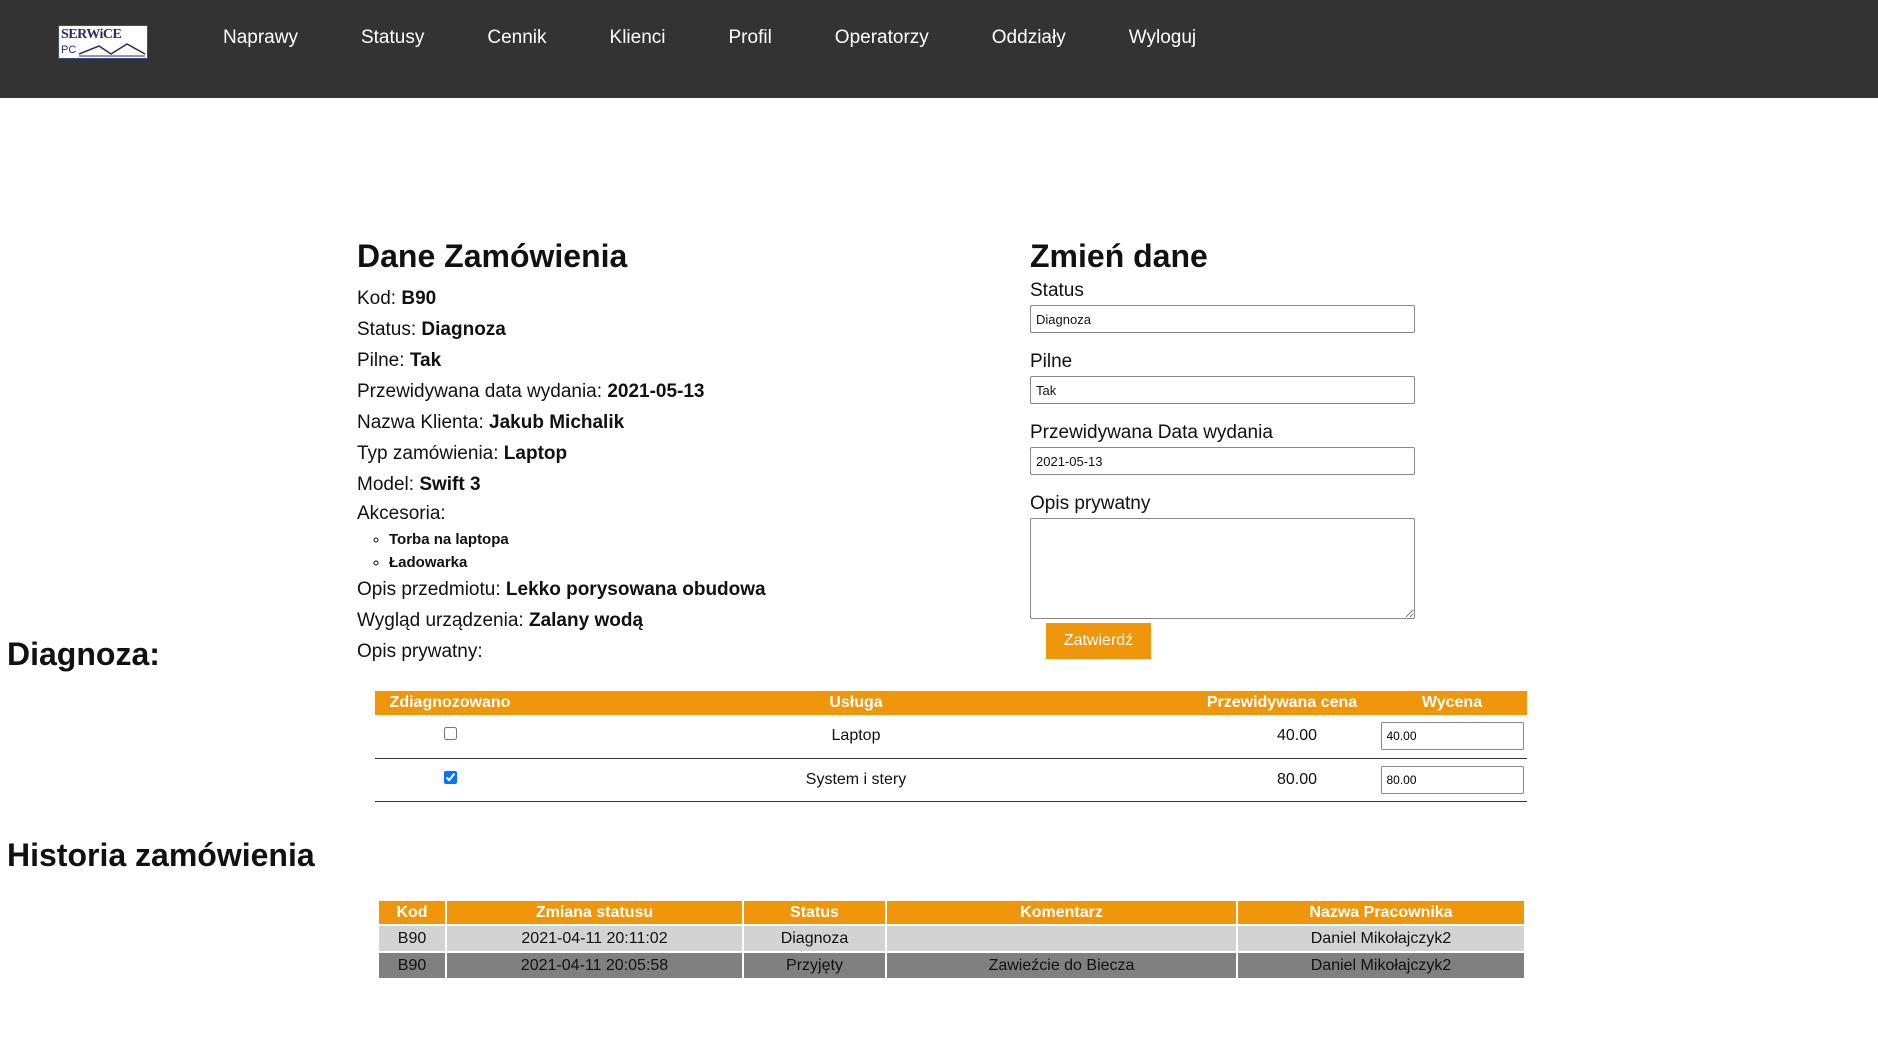 This screenshot has height=1042, width=1878. Describe the element at coordinates (594, 965) in the screenshot. I see `zmiana-cell: 2021-04-11 20:05:58` at that location.